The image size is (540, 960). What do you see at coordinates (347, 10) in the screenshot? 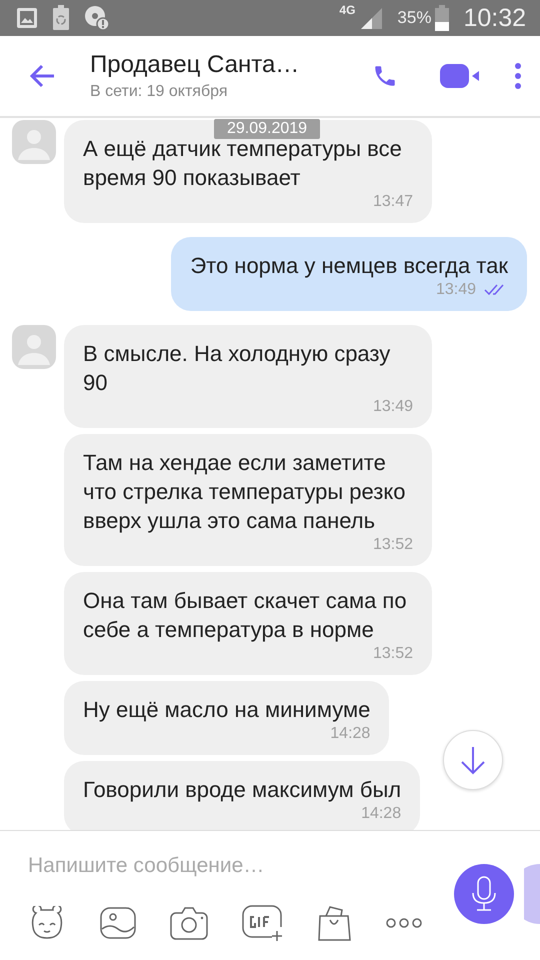
I see `network-type: 4G` at bounding box center [347, 10].